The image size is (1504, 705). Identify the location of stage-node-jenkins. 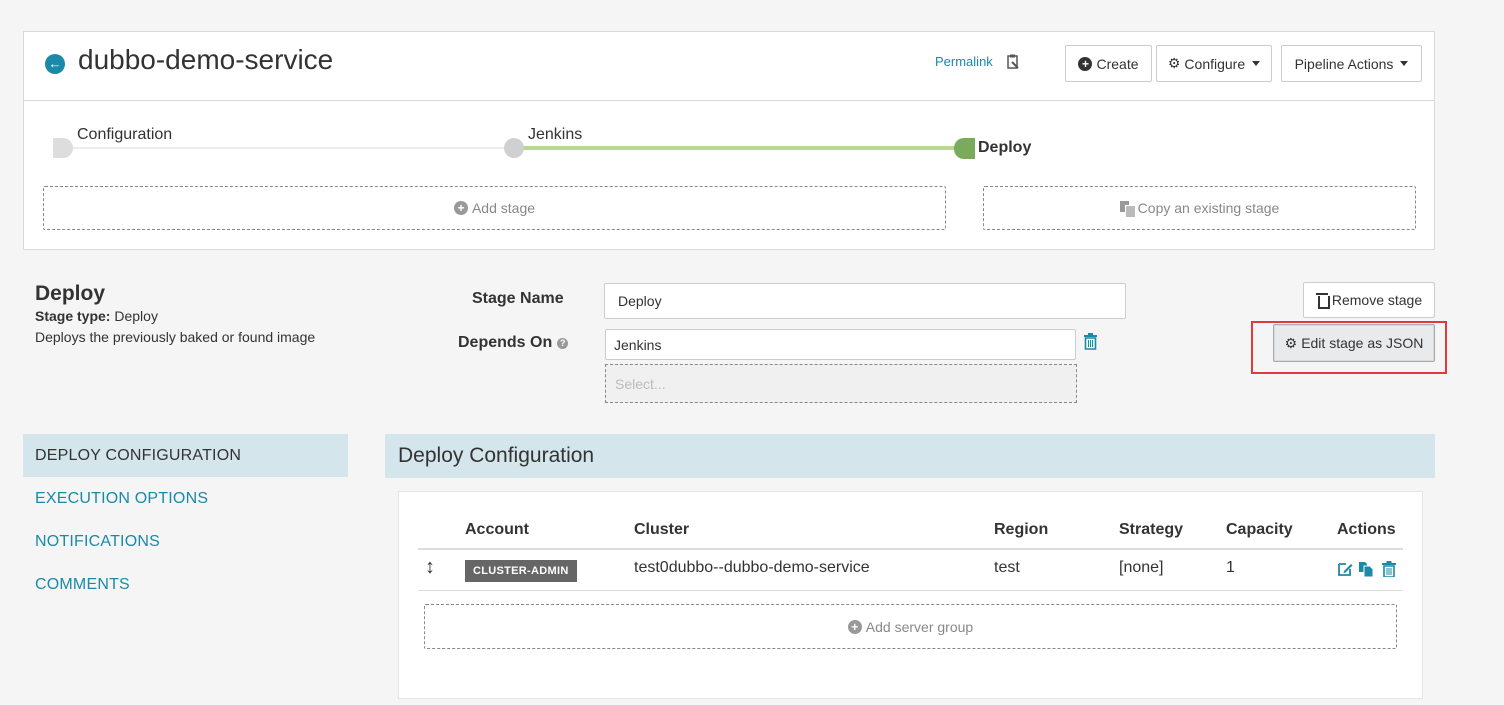
(514, 148).